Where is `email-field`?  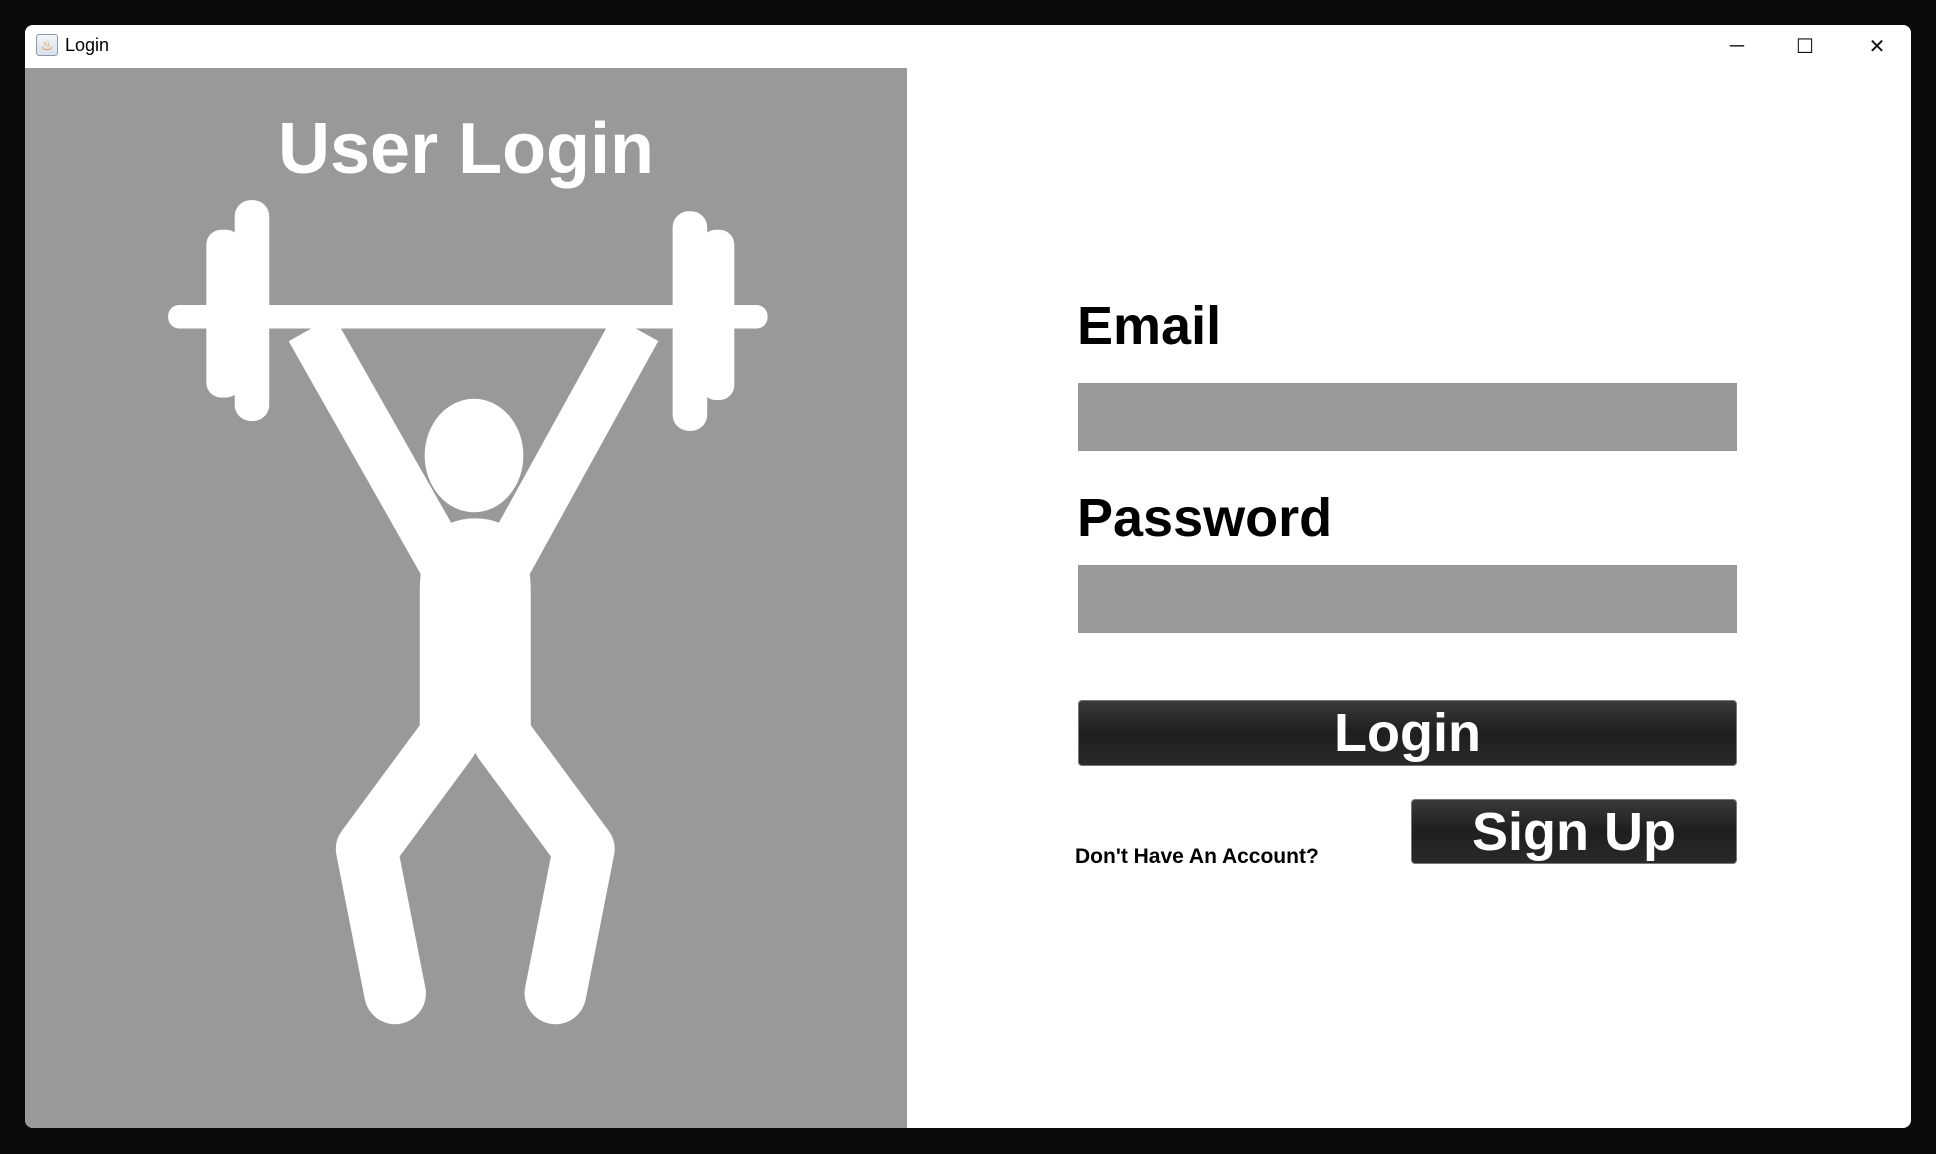 email-field is located at coordinates (1407, 417).